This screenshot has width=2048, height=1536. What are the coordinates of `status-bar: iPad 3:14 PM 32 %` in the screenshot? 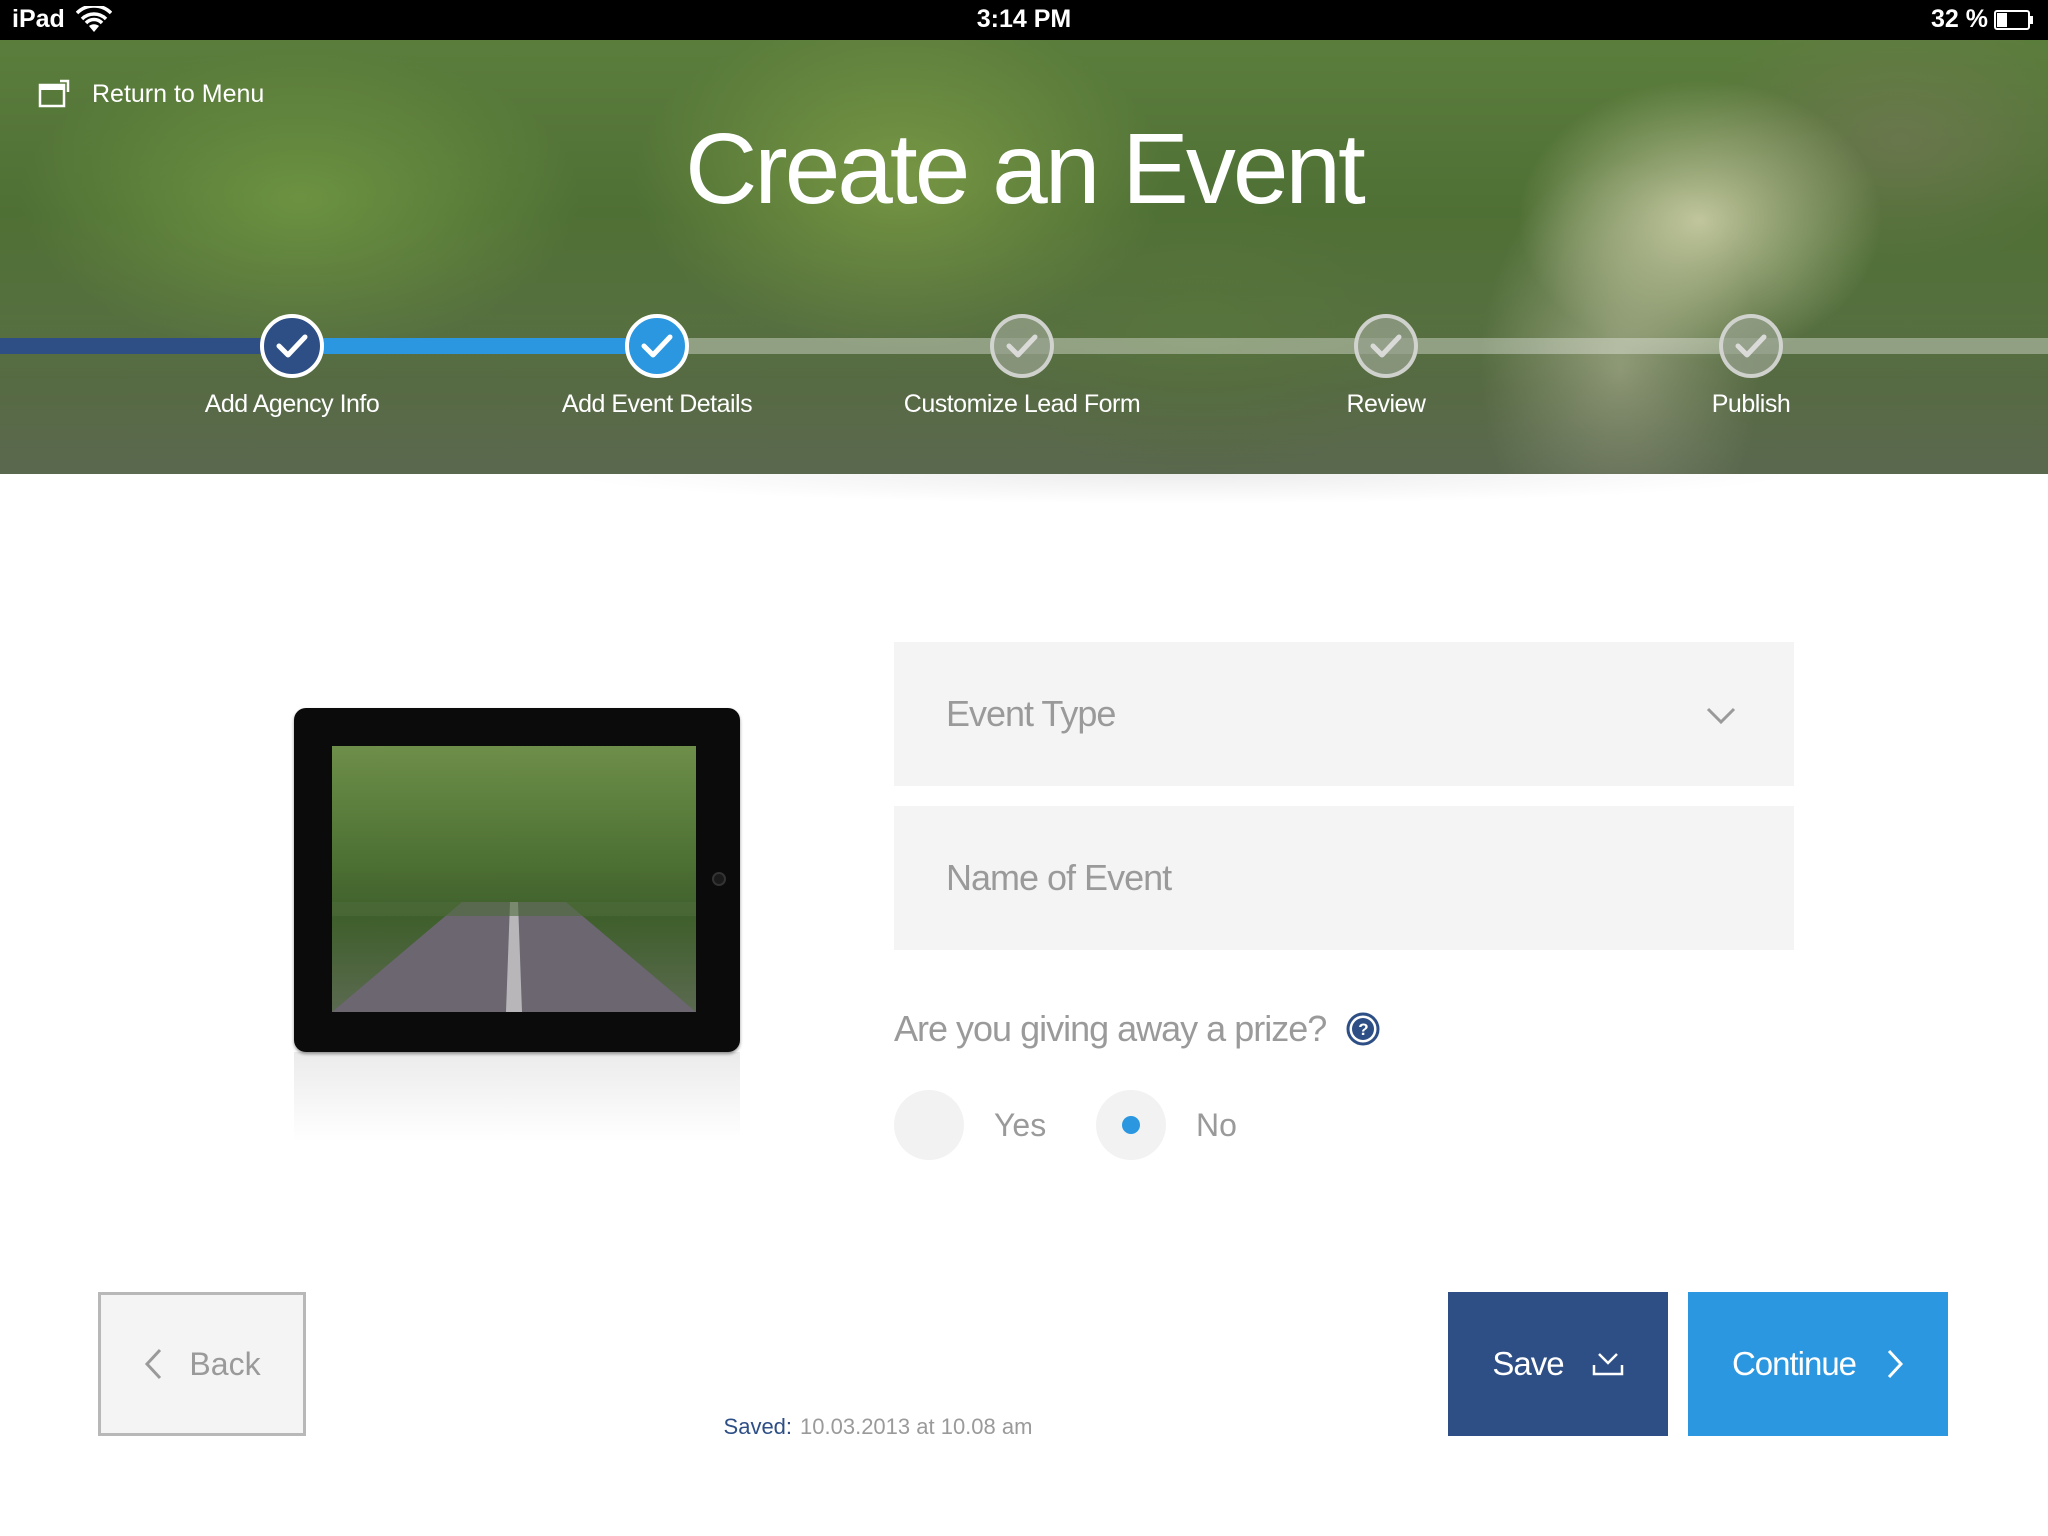 It's located at (1024, 20).